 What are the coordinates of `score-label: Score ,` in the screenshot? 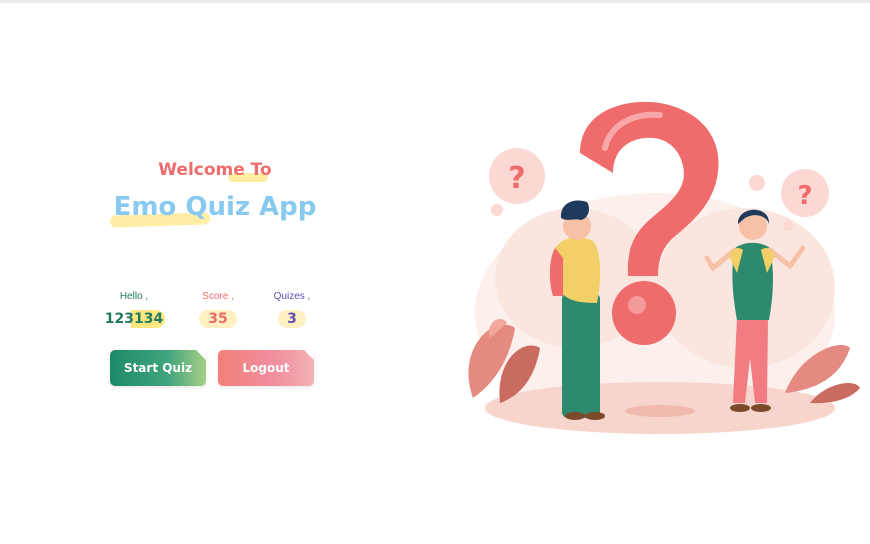 It's located at (218, 296).